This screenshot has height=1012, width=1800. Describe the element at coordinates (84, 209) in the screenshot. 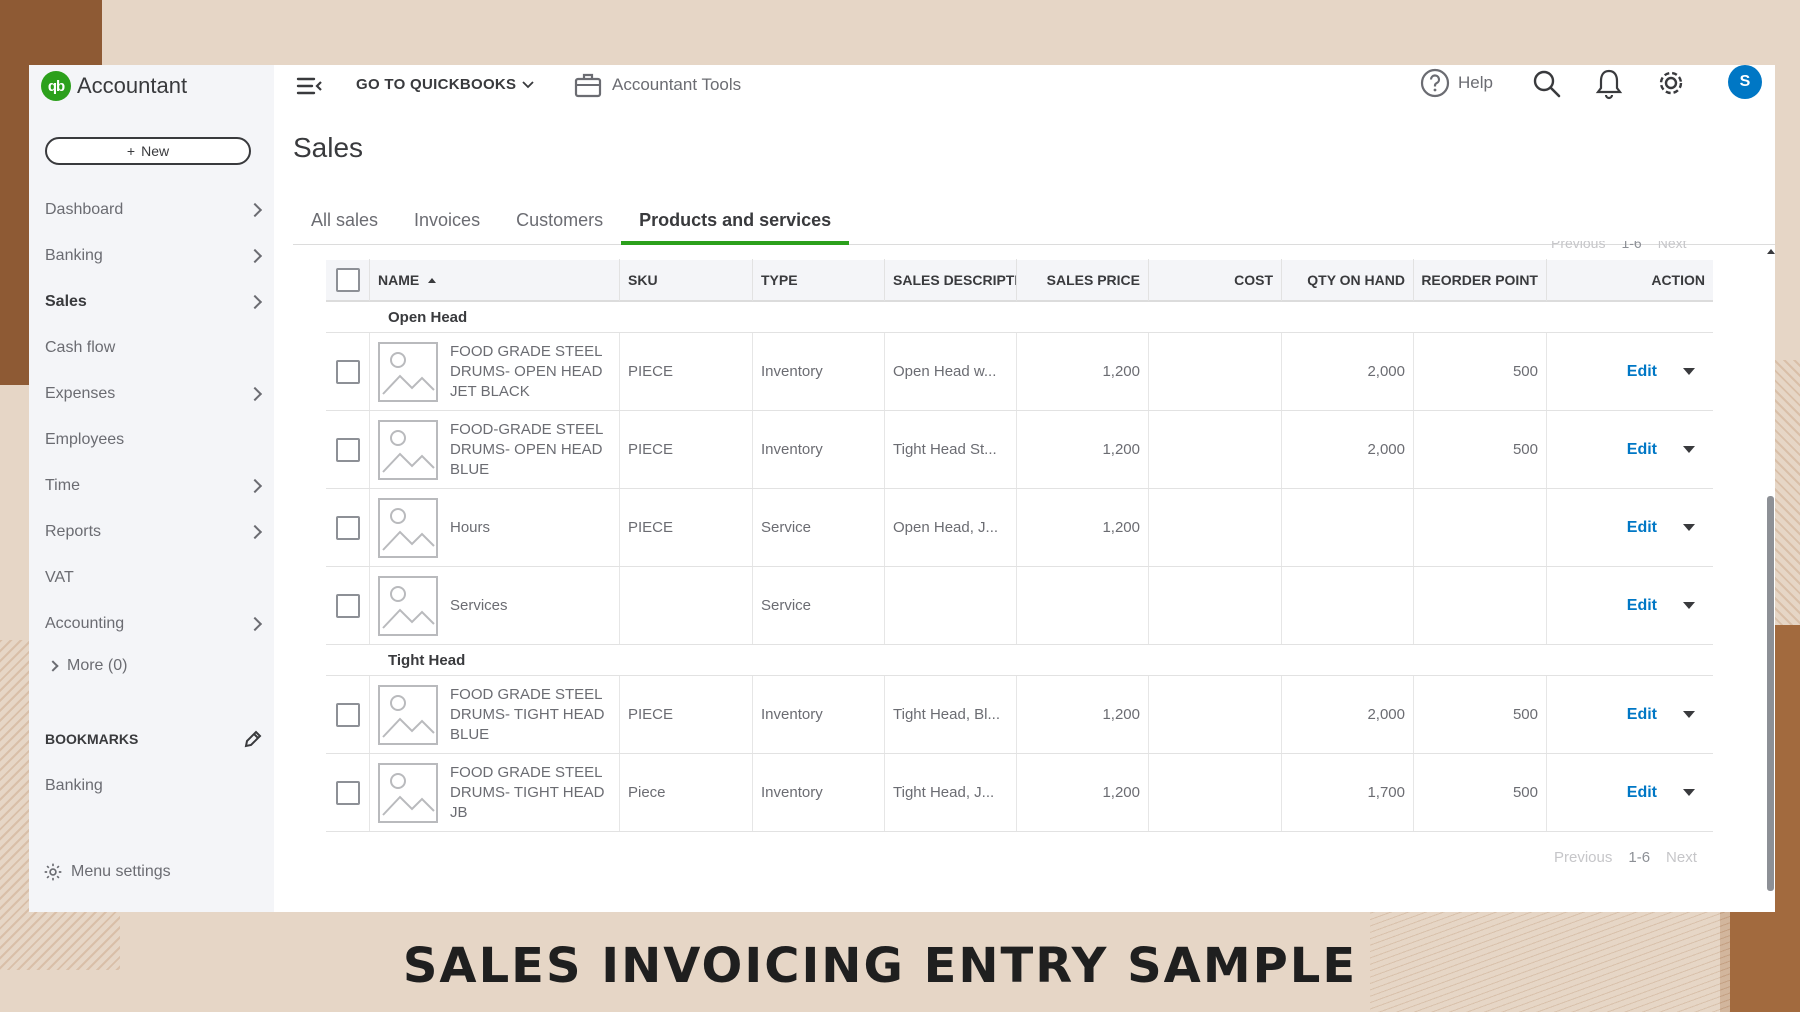

I see `sidebar-item-label: Dashboard` at that location.